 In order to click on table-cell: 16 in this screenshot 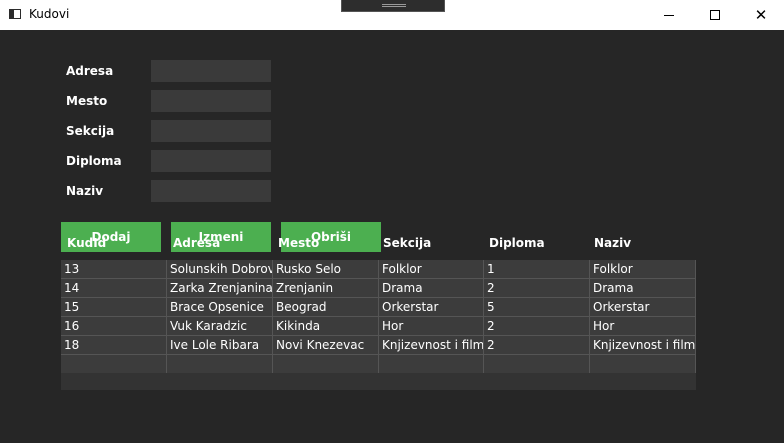, I will do `click(114, 326)`.